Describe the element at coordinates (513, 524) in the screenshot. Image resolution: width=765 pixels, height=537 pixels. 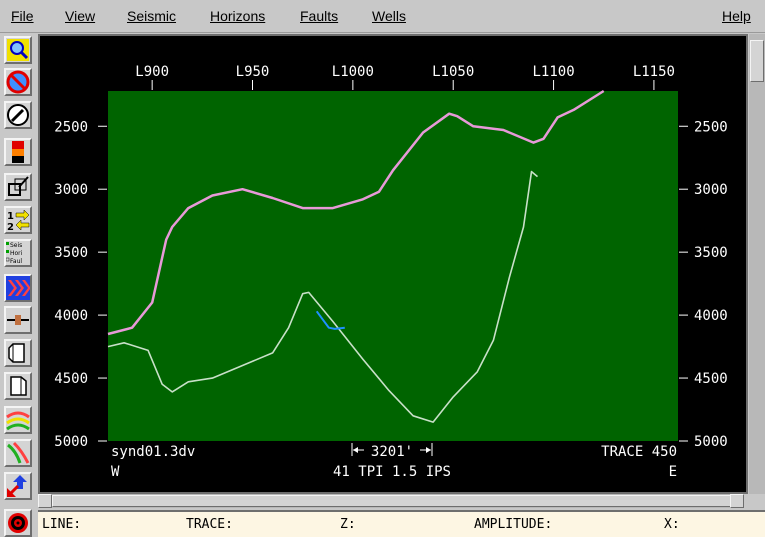
I see `status-amplitude: AMPLITUDE:` at that location.